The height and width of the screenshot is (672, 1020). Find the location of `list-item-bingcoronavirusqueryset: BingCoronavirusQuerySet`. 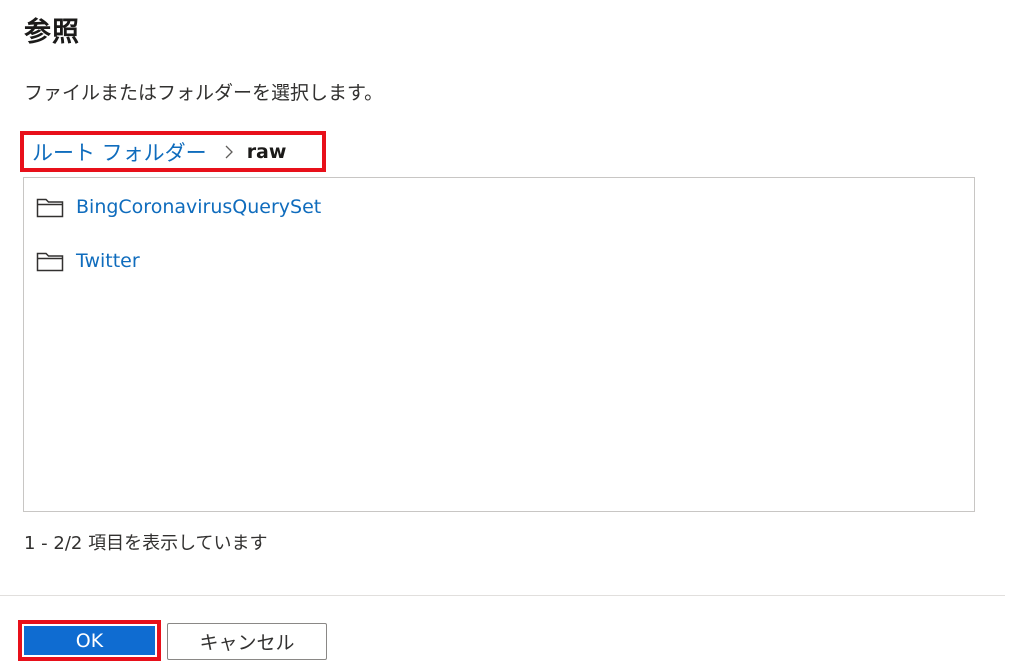

list-item-bingcoronavirusqueryset: BingCoronavirusQuerySet is located at coordinates (178, 207).